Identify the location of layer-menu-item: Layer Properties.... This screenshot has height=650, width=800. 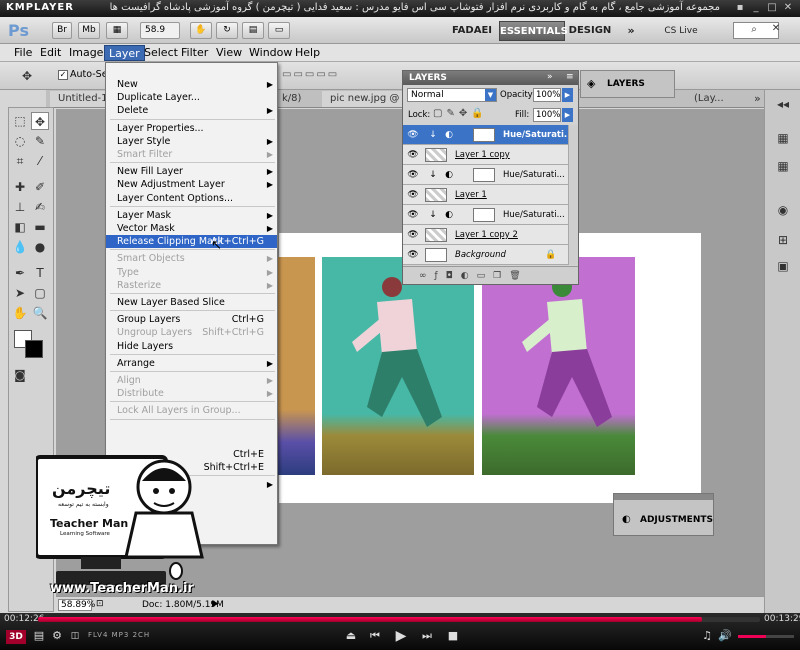
(191, 128).